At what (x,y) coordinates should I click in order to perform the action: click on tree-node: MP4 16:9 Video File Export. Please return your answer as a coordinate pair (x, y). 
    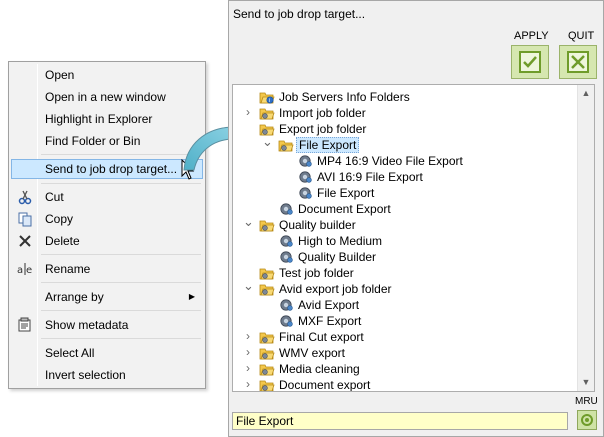
    Looking at the image, I should click on (403, 161).